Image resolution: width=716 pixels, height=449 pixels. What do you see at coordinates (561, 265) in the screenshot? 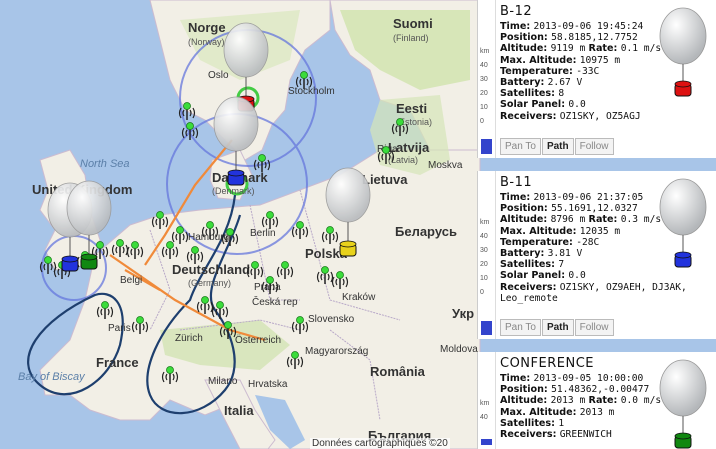
I see `info-value: 7` at bounding box center [561, 265].